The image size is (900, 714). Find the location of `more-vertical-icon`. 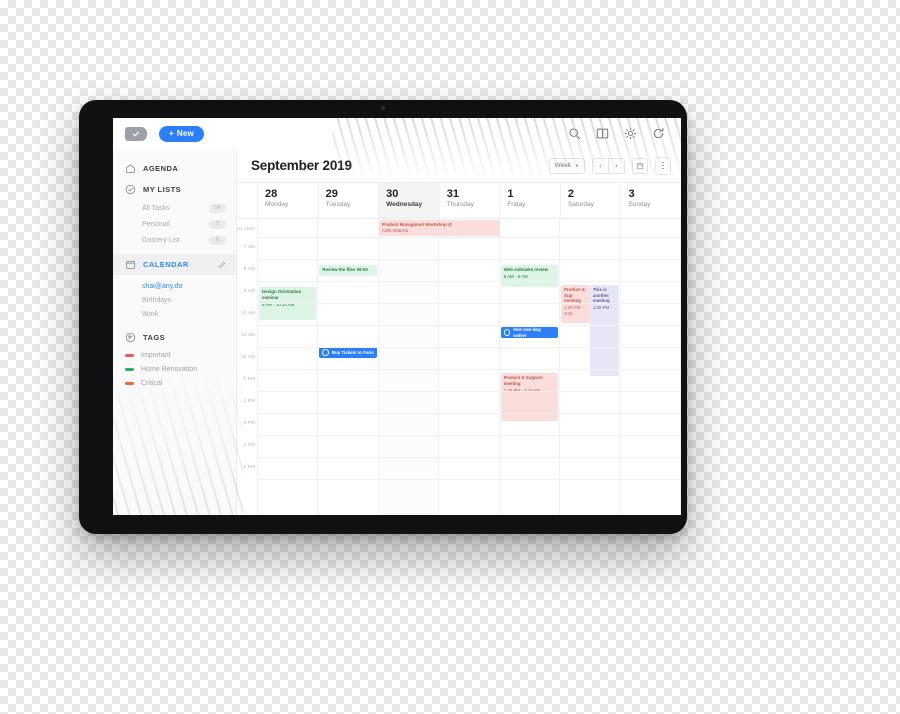

more-vertical-icon is located at coordinates (663, 165).